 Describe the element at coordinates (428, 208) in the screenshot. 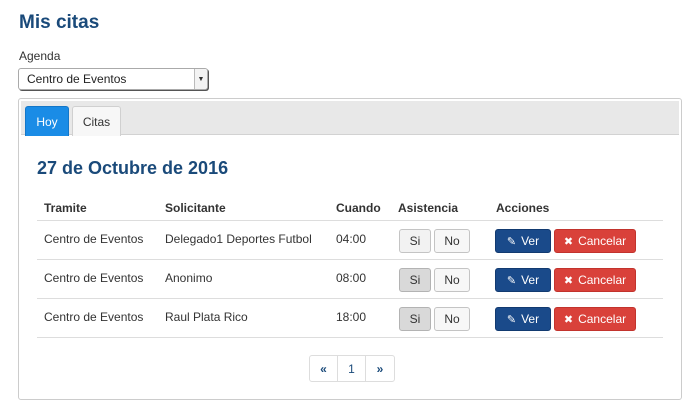

I see `header-asistencia: Asistencia` at that location.